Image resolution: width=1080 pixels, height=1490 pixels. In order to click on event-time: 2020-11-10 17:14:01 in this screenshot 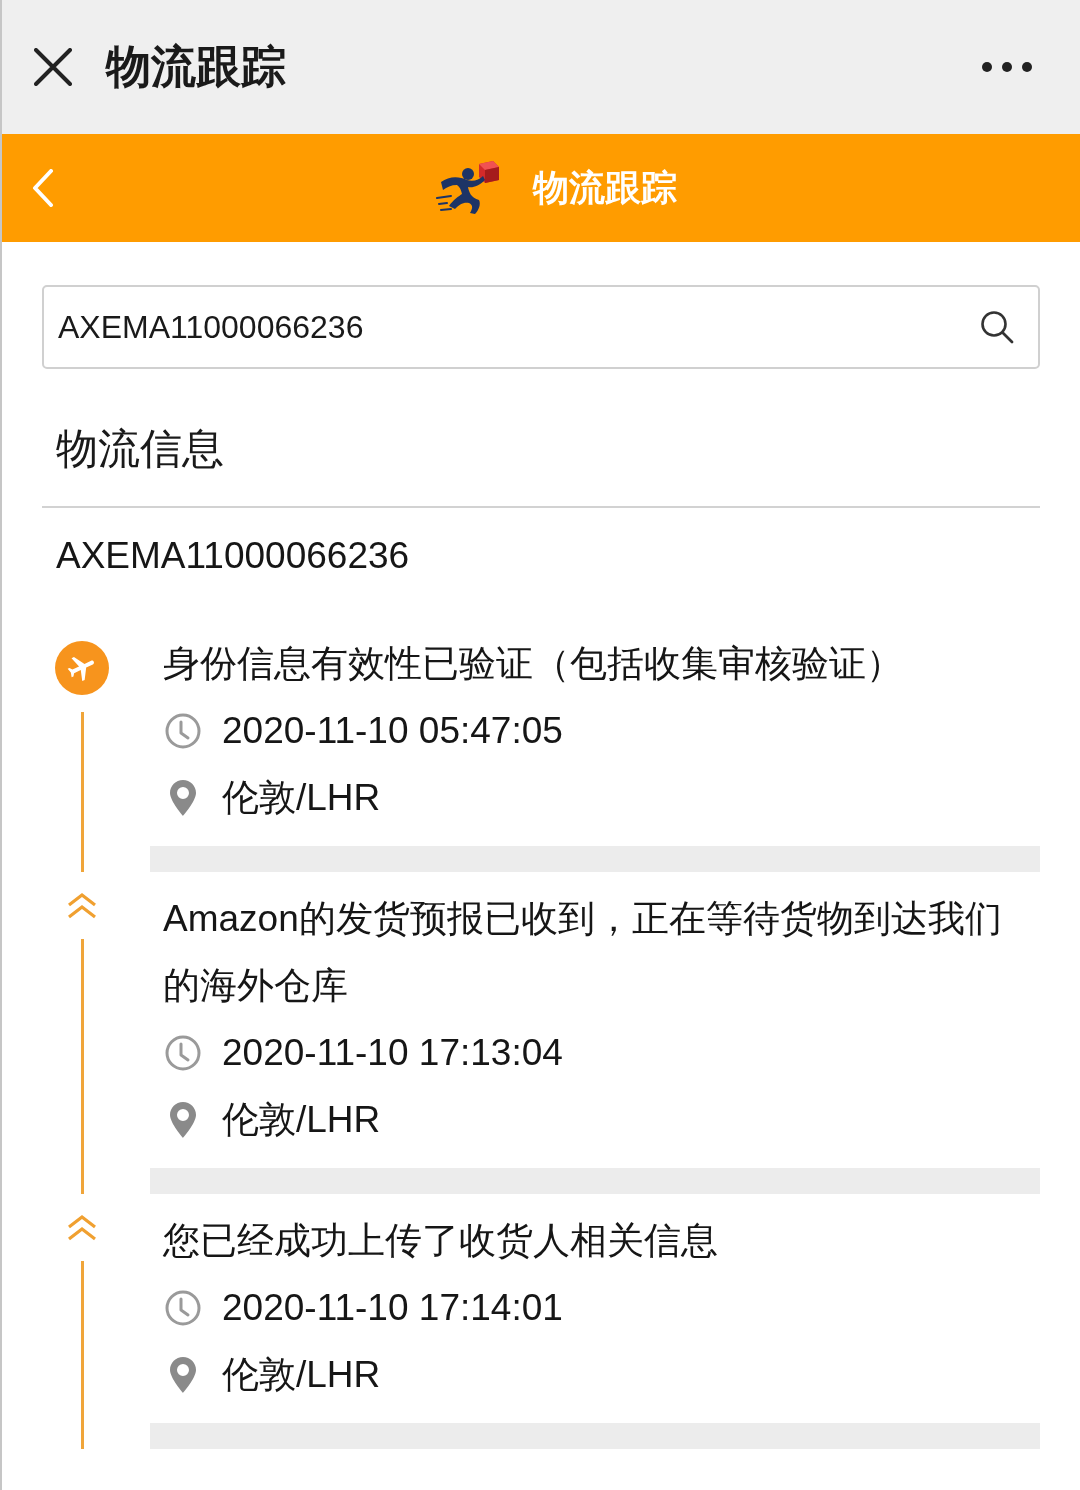, I will do `click(392, 1308)`.